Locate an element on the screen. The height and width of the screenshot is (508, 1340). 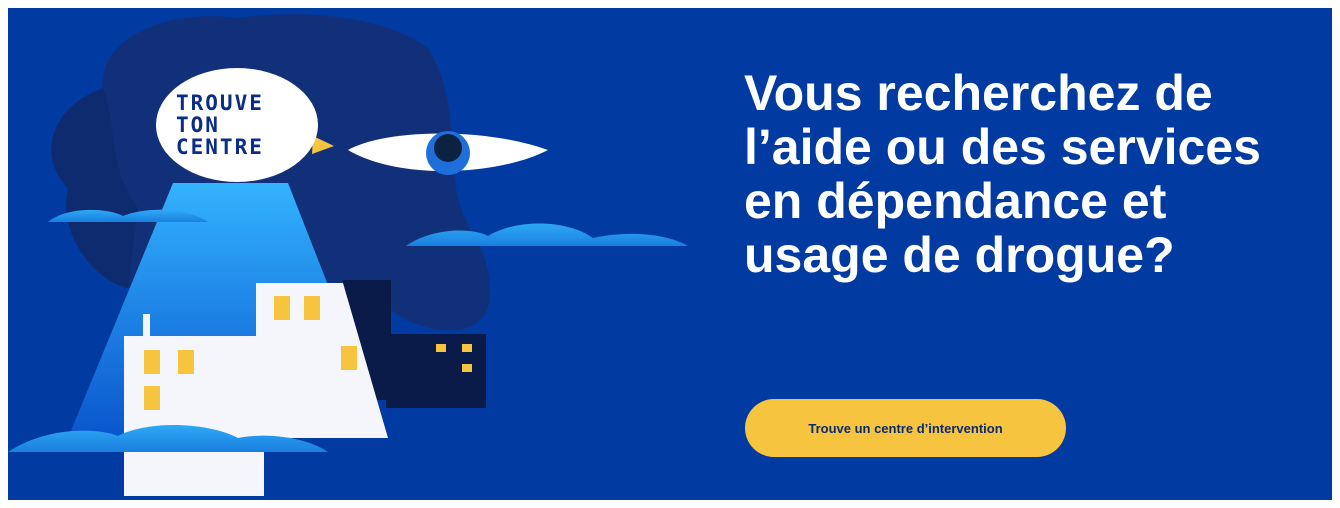
find-center-button: Trouve un centre d’intervention is located at coordinates (905, 428).